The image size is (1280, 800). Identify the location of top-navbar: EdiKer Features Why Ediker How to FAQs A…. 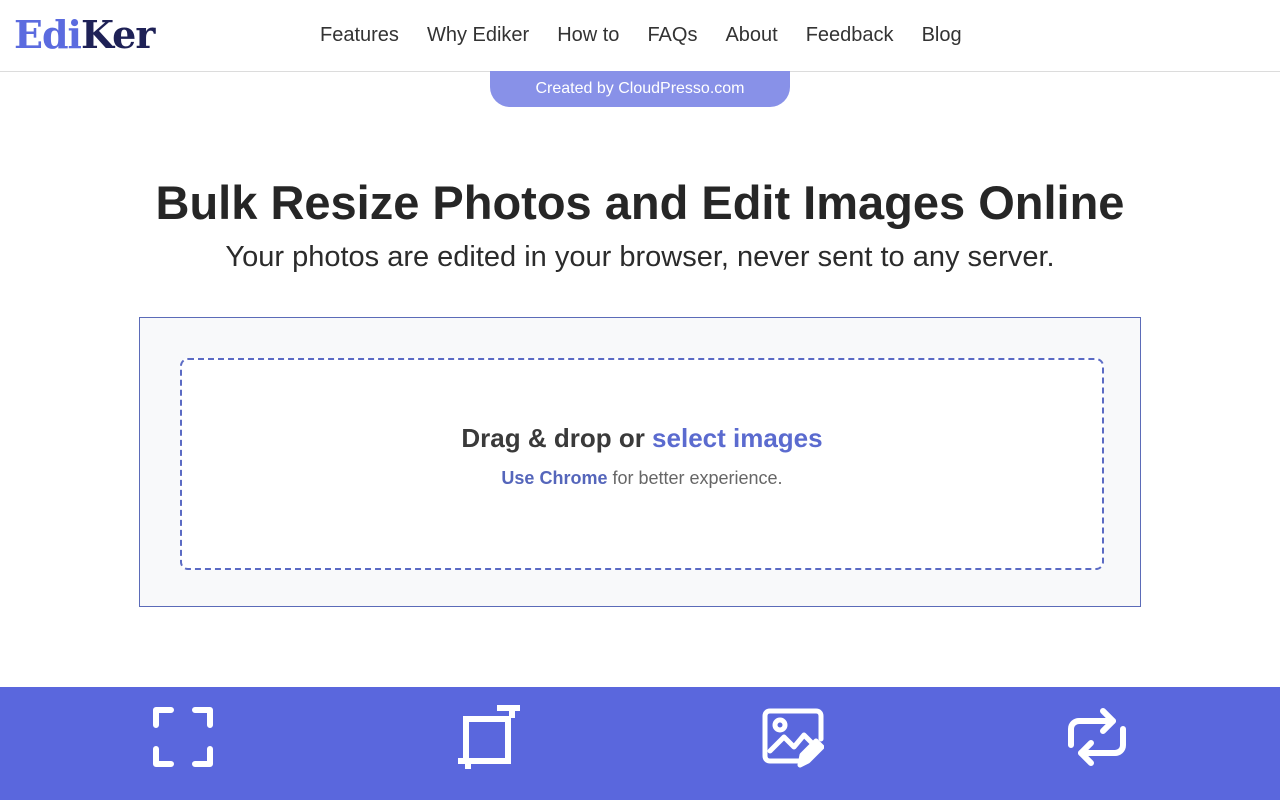
(640, 36).